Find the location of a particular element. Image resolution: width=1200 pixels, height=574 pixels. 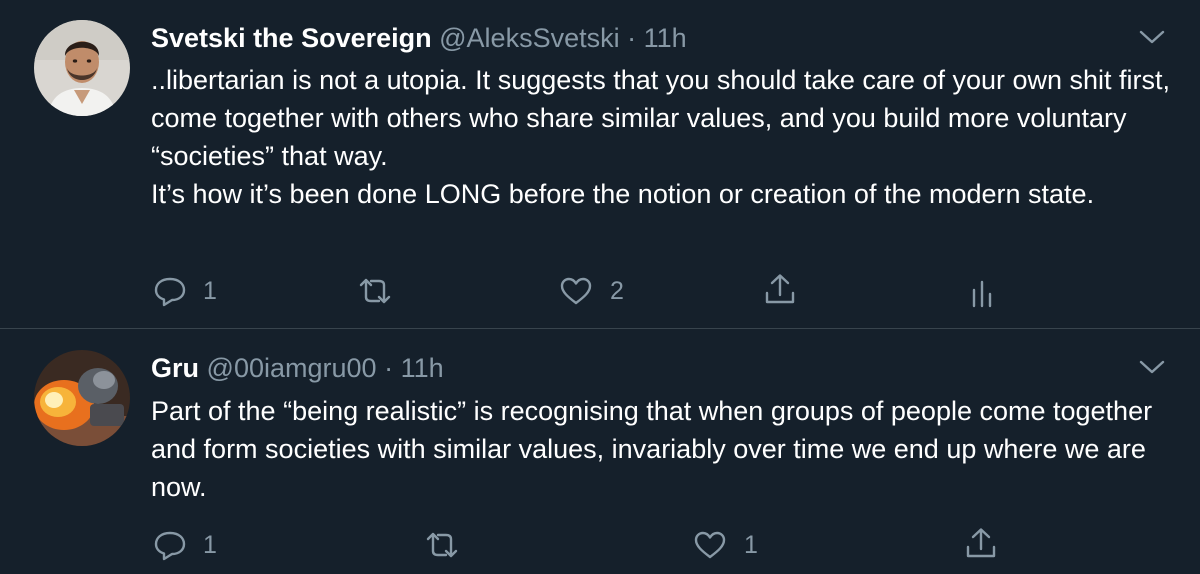

like-button: 2 is located at coordinates (591, 291).